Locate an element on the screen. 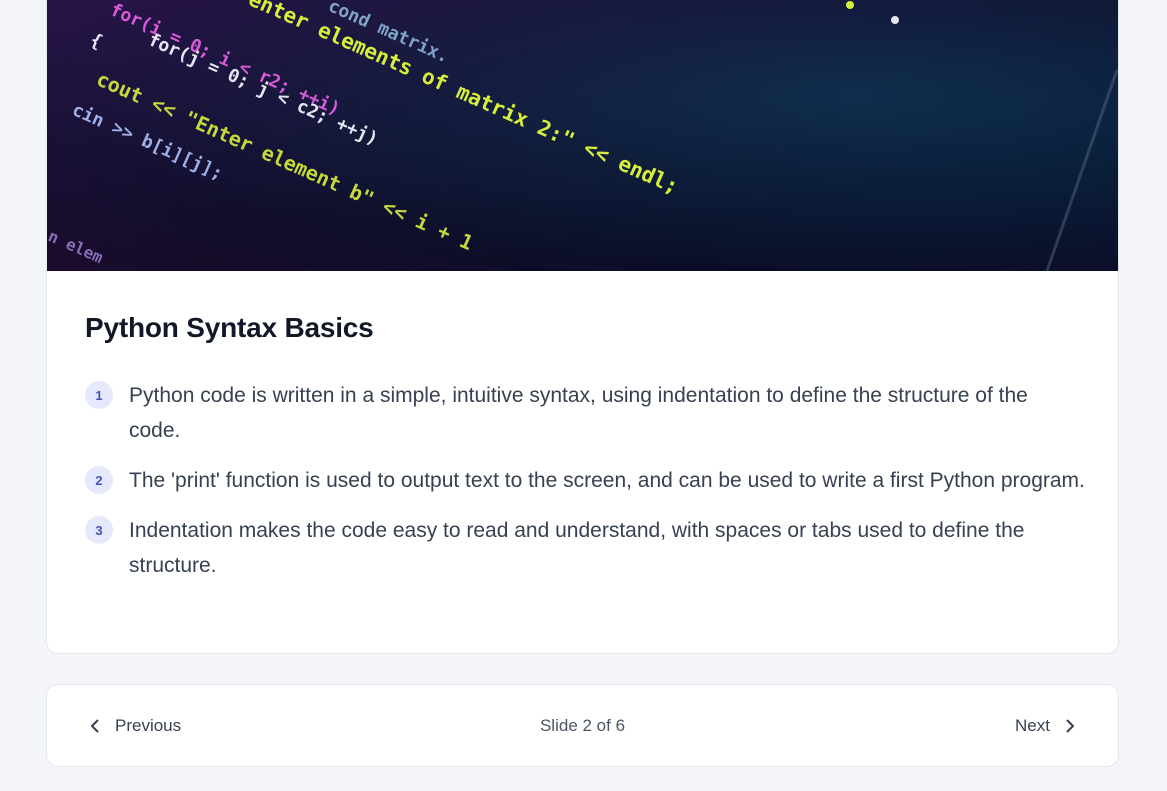 The width and height of the screenshot is (1167, 791). next-button: Next is located at coordinates (1047, 726).